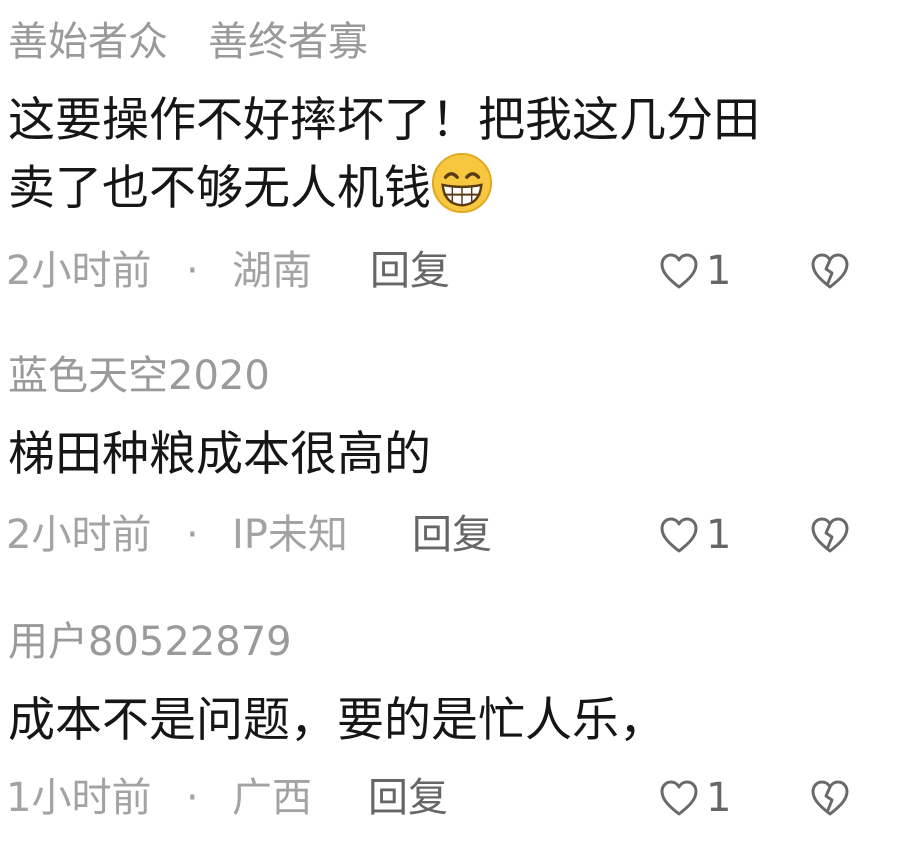 This screenshot has height=855, width=904. I want to click on comment-text: 成本不是问题，要的是忙人乐，, so click(438, 721).